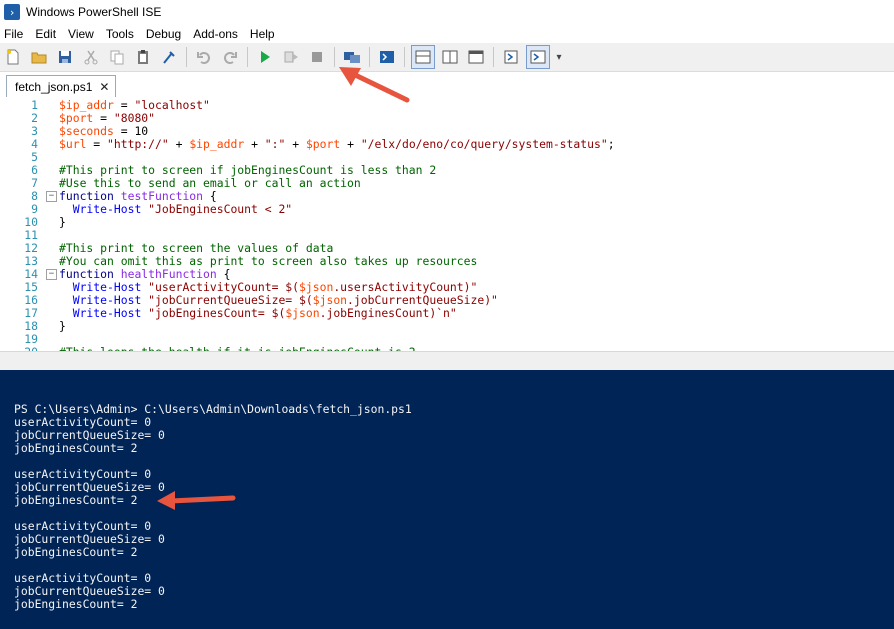 The height and width of the screenshot is (629, 894). Describe the element at coordinates (215, 34) in the screenshot. I see `menu-addons: Add-ons` at that location.